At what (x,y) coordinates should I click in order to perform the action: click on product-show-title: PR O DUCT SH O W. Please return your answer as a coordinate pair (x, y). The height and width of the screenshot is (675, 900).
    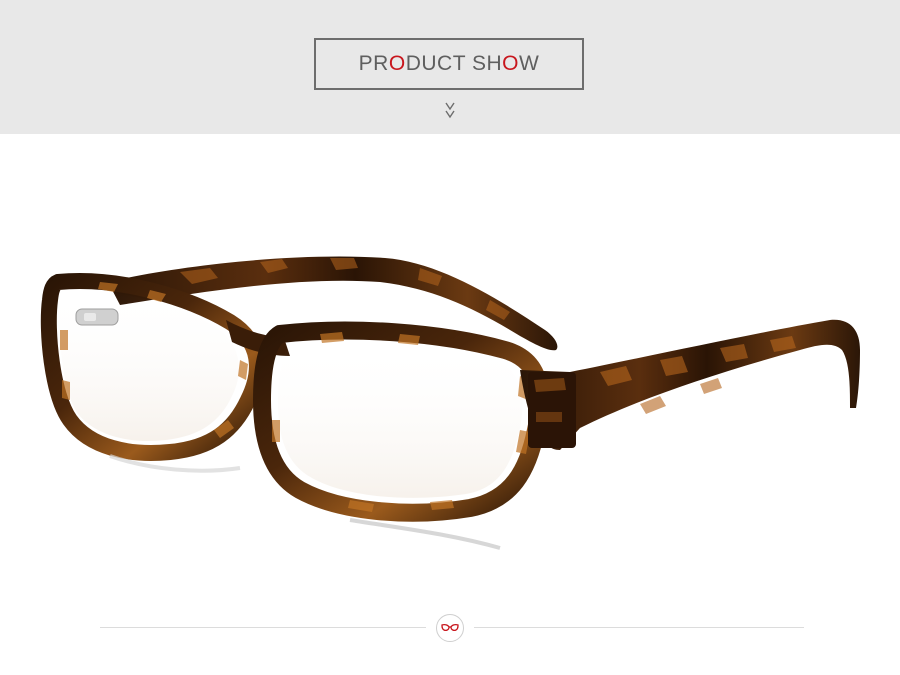
    Looking at the image, I should click on (449, 64).